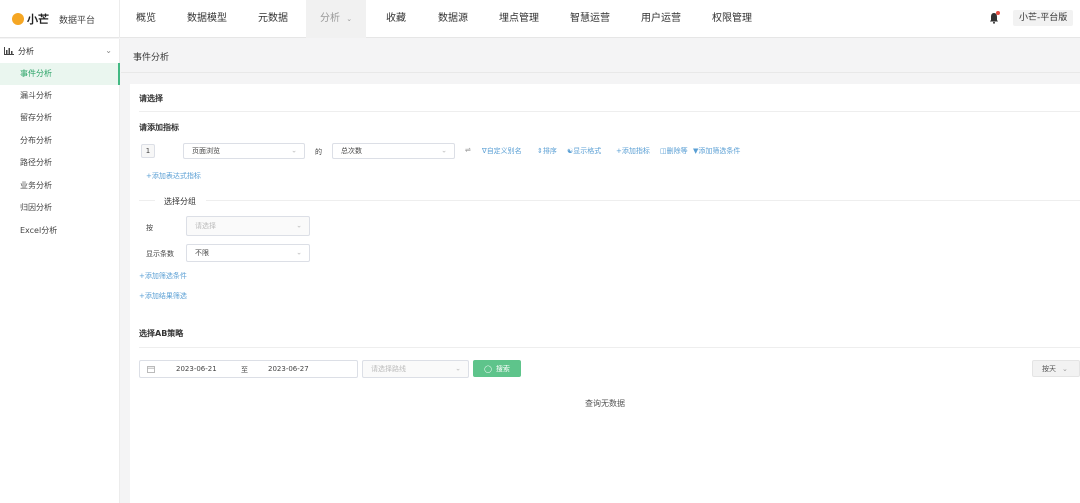  I want to click on nav-analysis: 分析 ⌄, so click(336, 19).